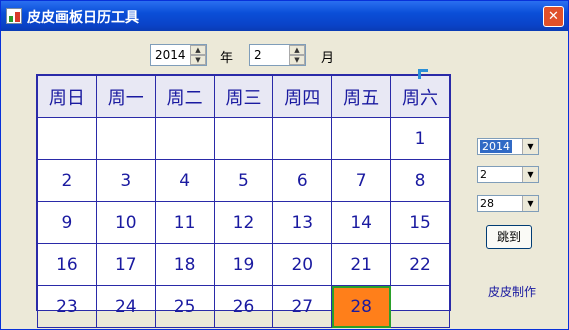  I want to click on day-cell: 10, so click(125, 222).